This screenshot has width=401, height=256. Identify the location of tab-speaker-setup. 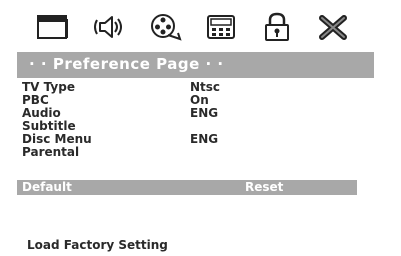
(221, 27).